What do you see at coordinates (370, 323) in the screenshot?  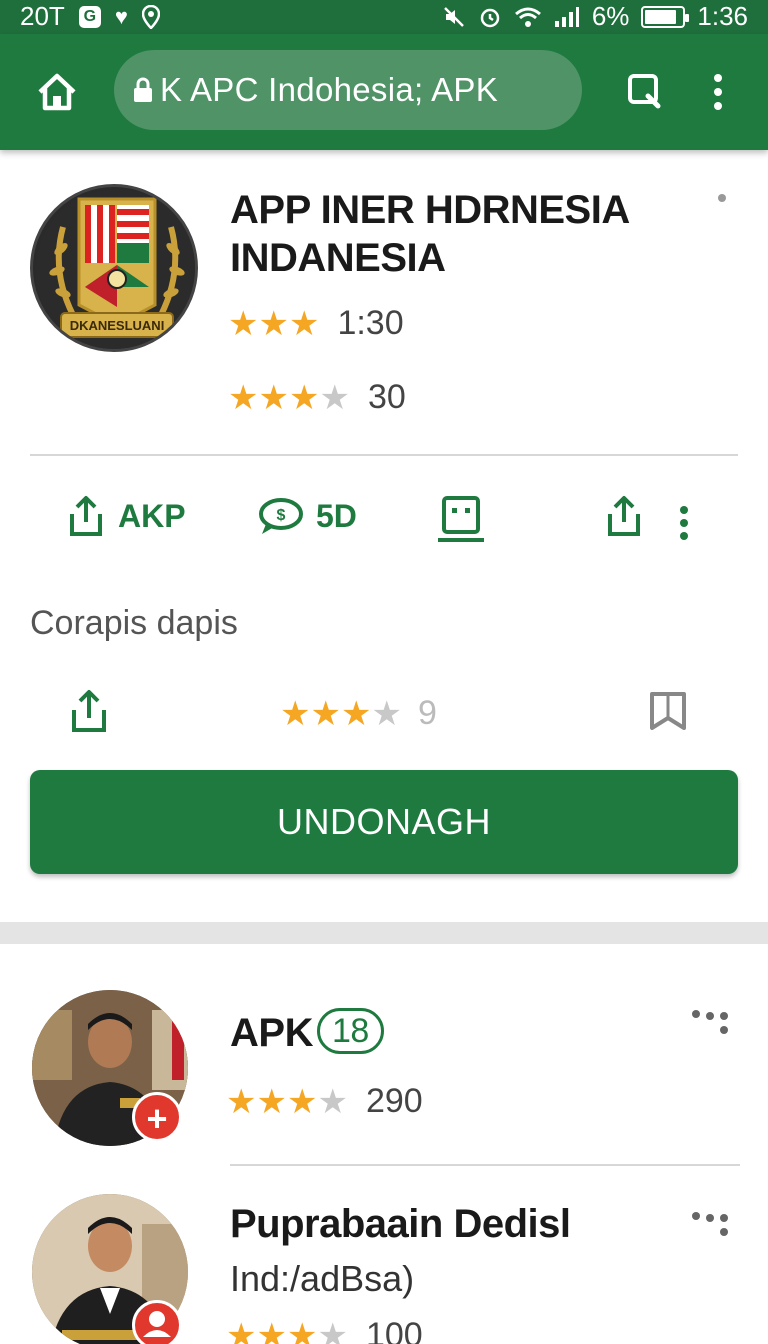 I see `rating-value: 1:30` at bounding box center [370, 323].